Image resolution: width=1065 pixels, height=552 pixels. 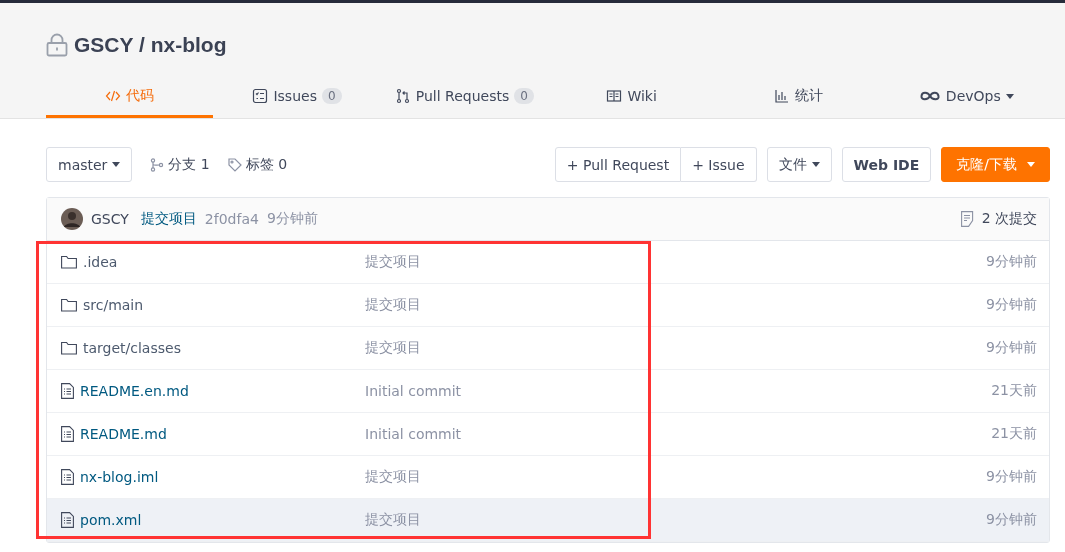 I want to click on bar-chart-icon, so click(x=782, y=96).